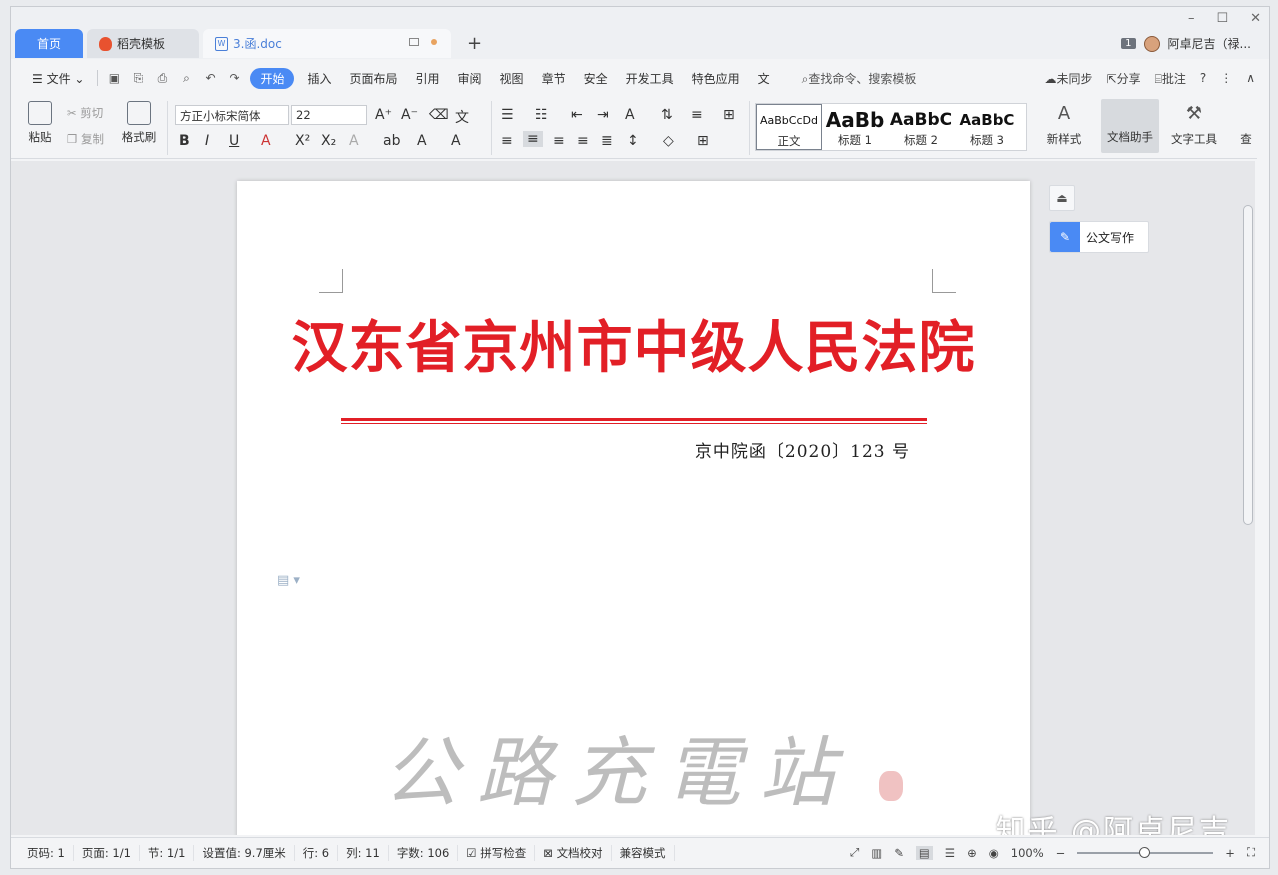 The image size is (1278, 875). I want to click on menu-item-view: 视图, so click(512, 78).